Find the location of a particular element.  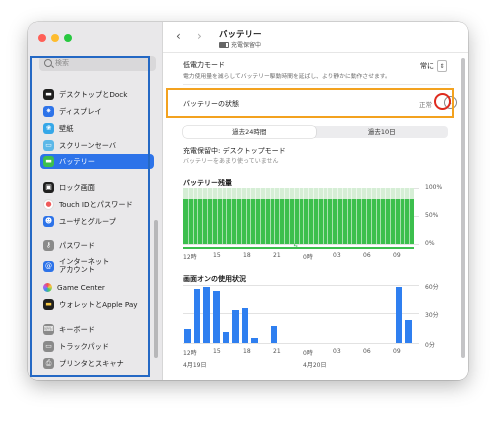

sidebar-item-internet-accounts: @ インターネット アカウント is located at coordinates (97, 266).